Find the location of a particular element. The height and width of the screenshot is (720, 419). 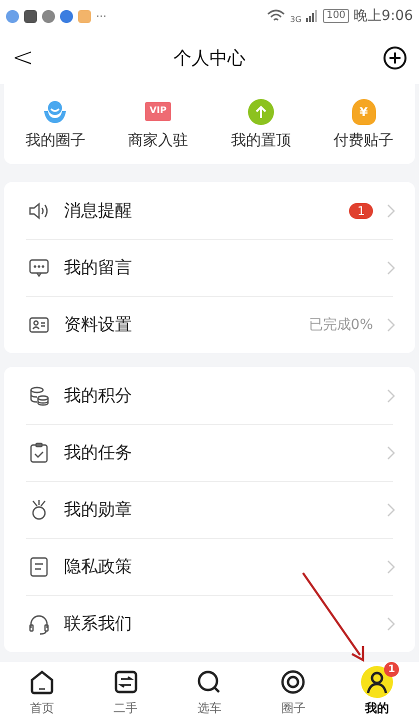

coins-icon is located at coordinates (39, 395).